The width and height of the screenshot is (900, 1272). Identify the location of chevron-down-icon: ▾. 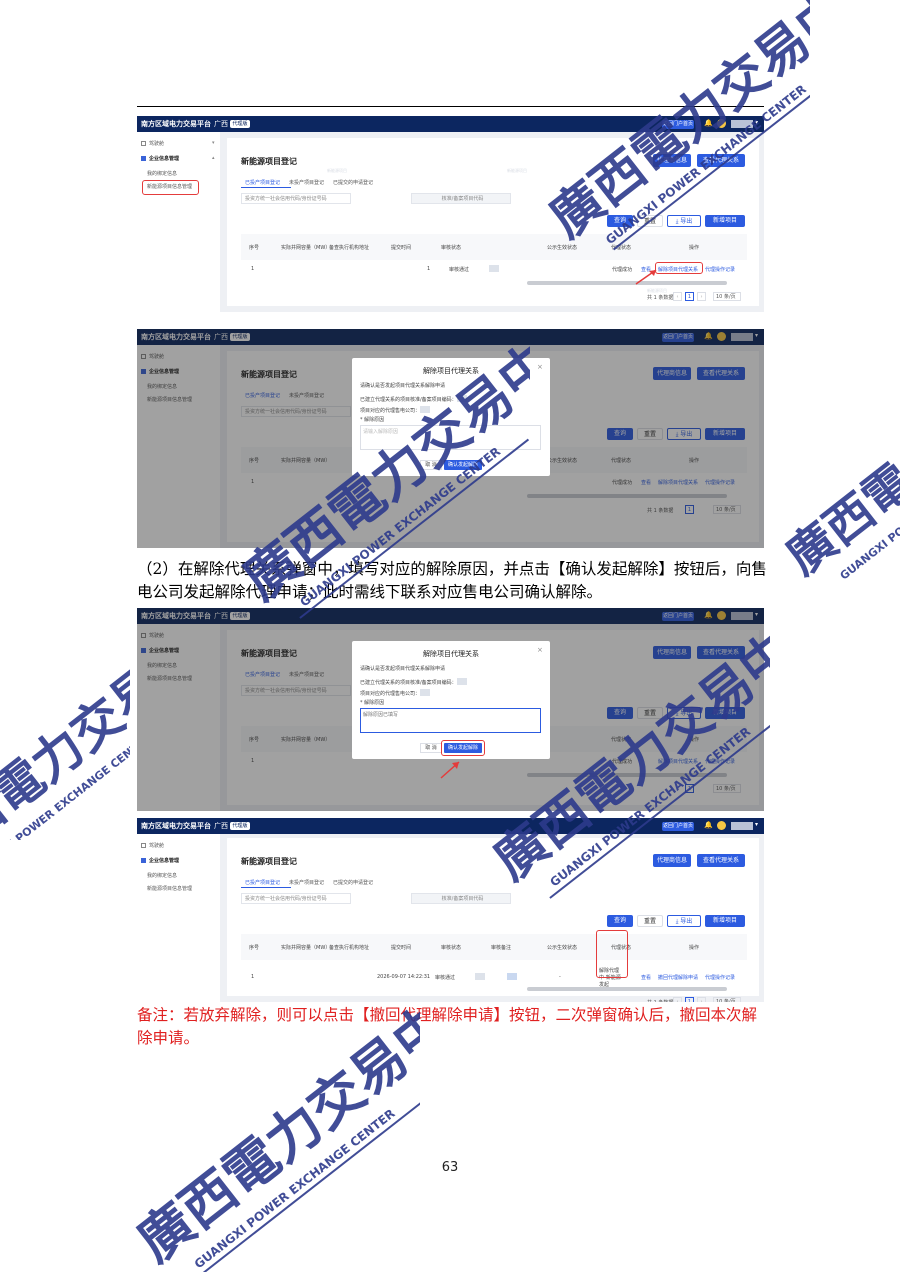
(213, 143).